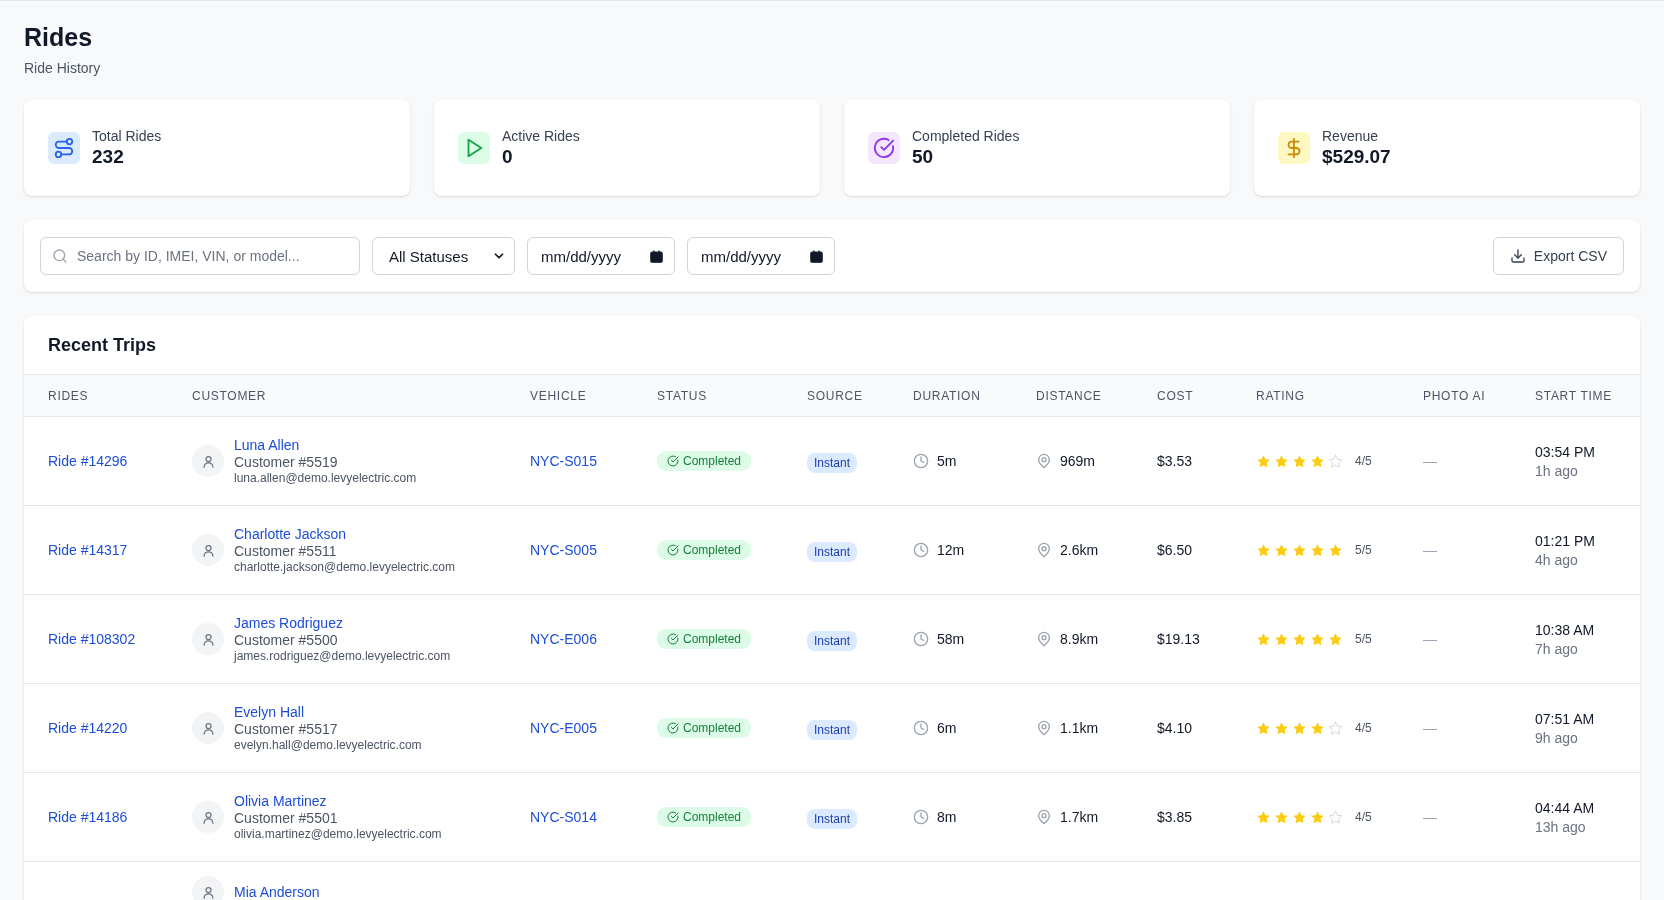 Image resolution: width=1664 pixels, height=900 pixels. I want to click on start-time: 03:54 PM, so click(1565, 451).